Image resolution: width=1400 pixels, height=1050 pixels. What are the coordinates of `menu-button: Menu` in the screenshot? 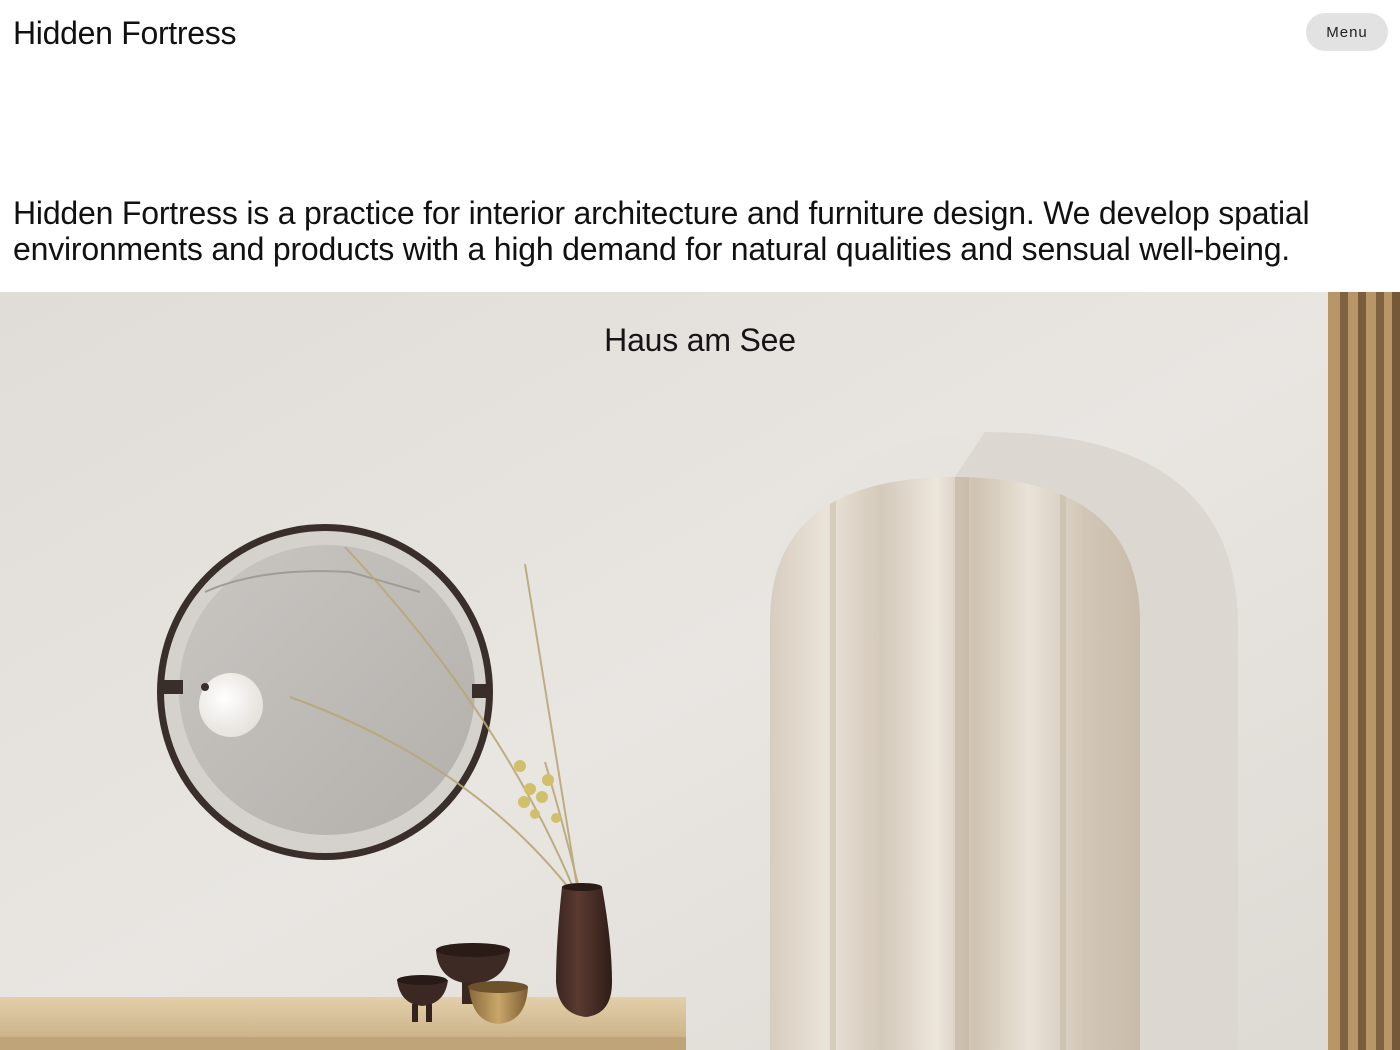 It's located at (1347, 32).